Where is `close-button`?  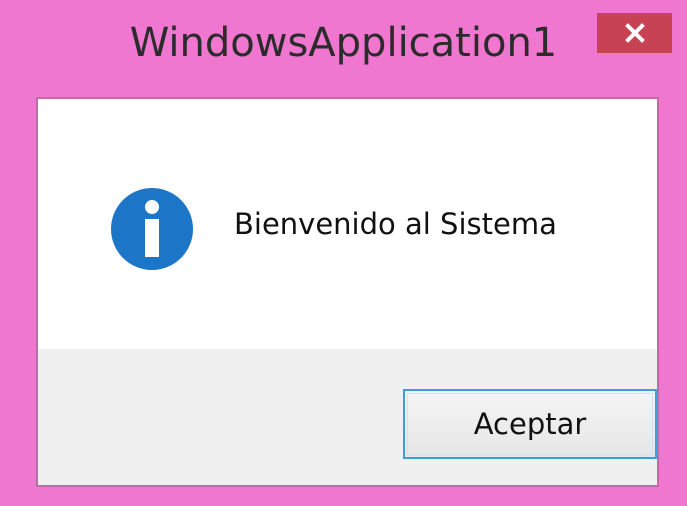 close-button is located at coordinates (634, 33).